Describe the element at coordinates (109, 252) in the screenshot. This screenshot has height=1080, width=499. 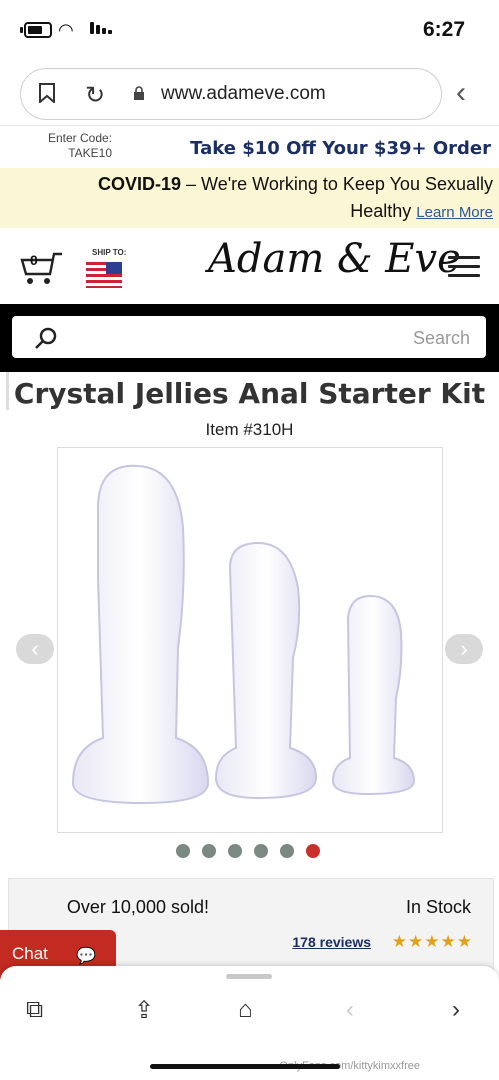
I see `ship-to-label: SHIP TO:` at that location.